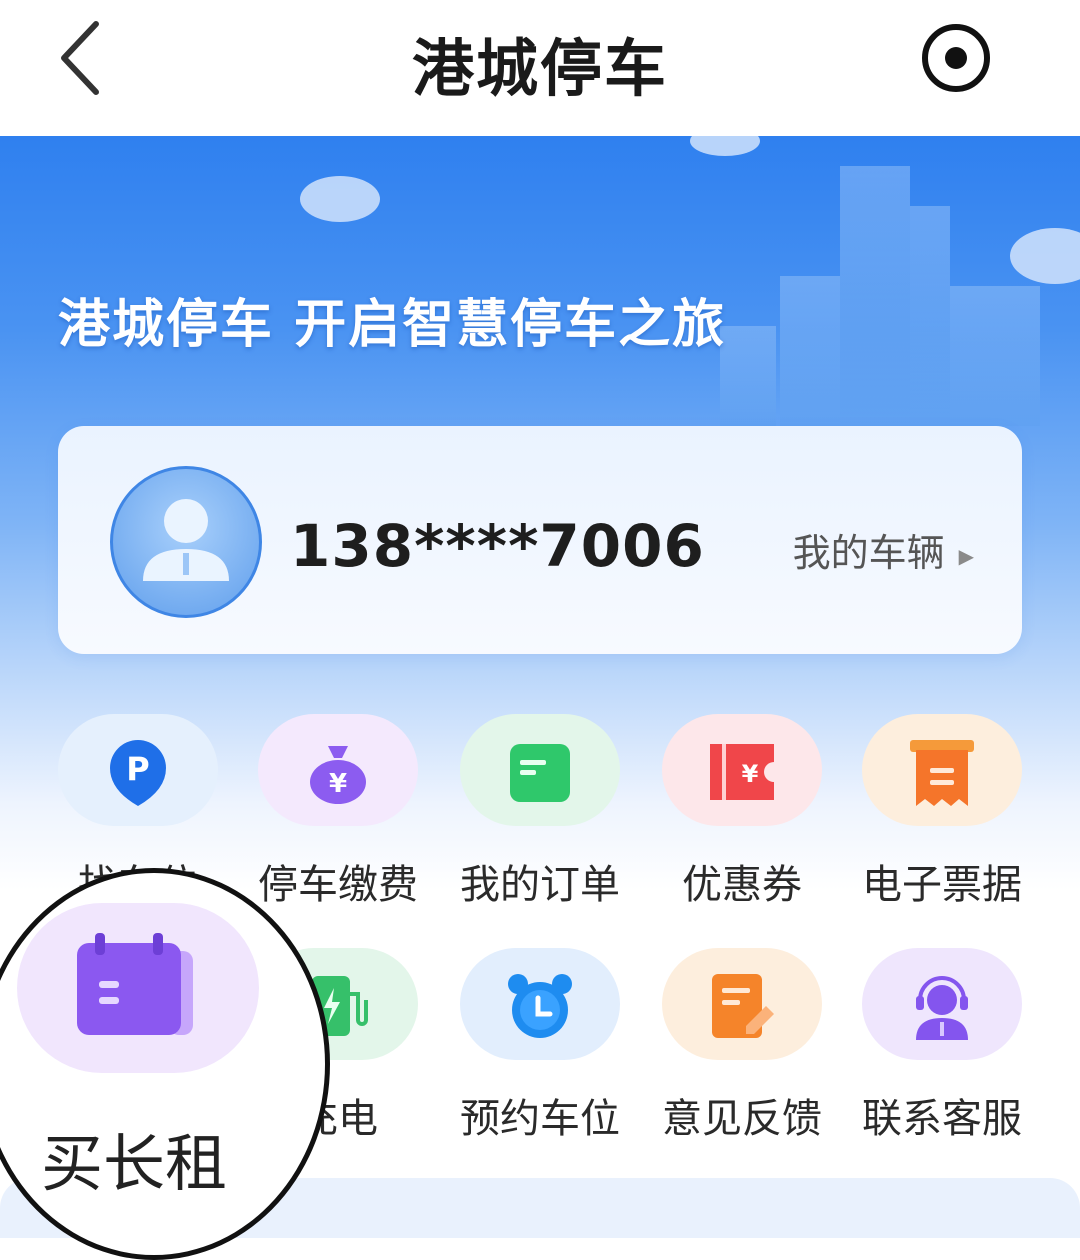 The height and width of the screenshot is (1260, 1080). What do you see at coordinates (540, 885) in the screenshot?
I see `grid-item-label: 我的订单` at bounding box center [540, 885].